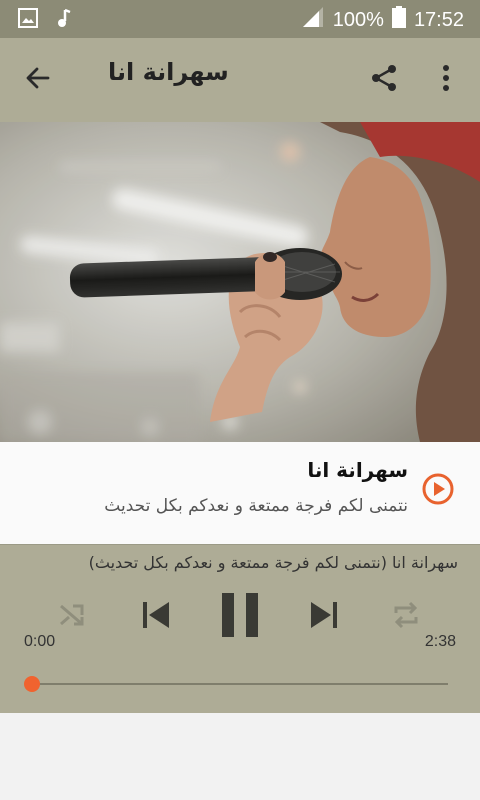 The image size is (480, 800). Describe the element at coordinates (28, 20) in the screenshot. I see `image-icon` at that location.